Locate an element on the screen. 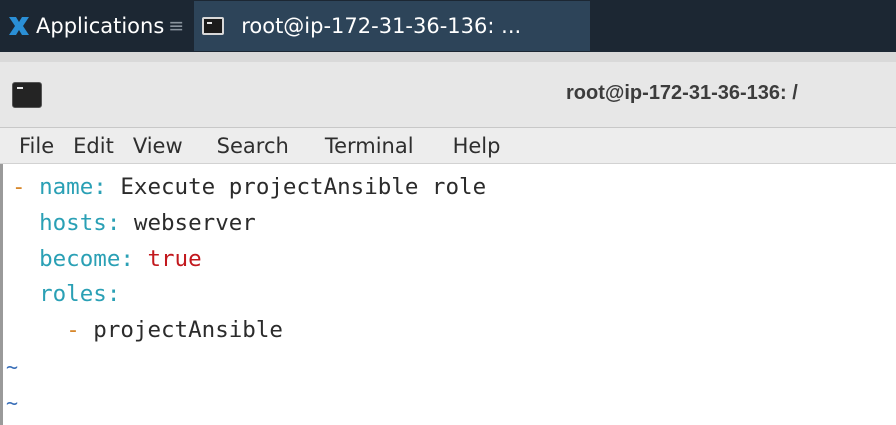 The height and width of the screenshot is (425, 896). xfce-logo-icon is located at coordinates (19, 26).